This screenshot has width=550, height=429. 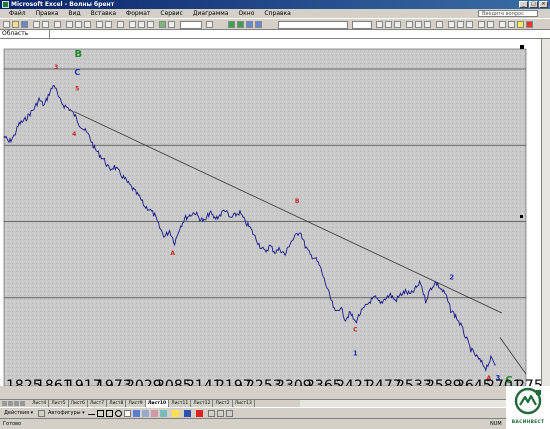 I want to click on horizontal-scrollbar, so click(x=420, y=403).